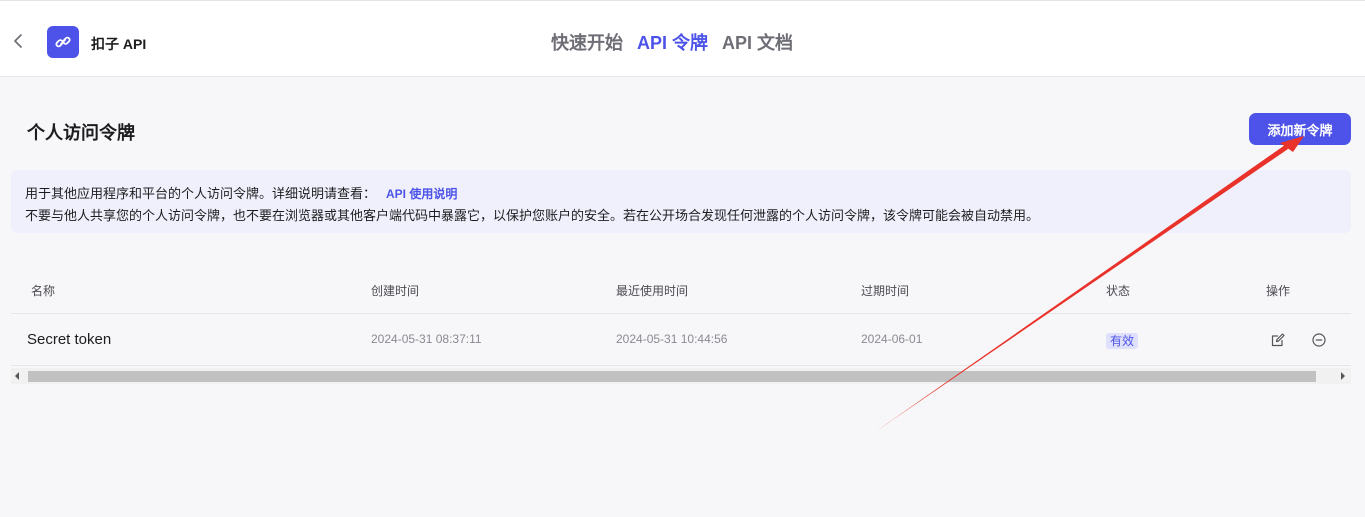 The width and height of the screenshot is (1365, 517). Describe the element at coordinates (681, 194) in the screenshot. I see `notice-line-1: 用于其他应用程序和平台的个人访问令牌。详细说明请查看： API 使用说明` at that location.